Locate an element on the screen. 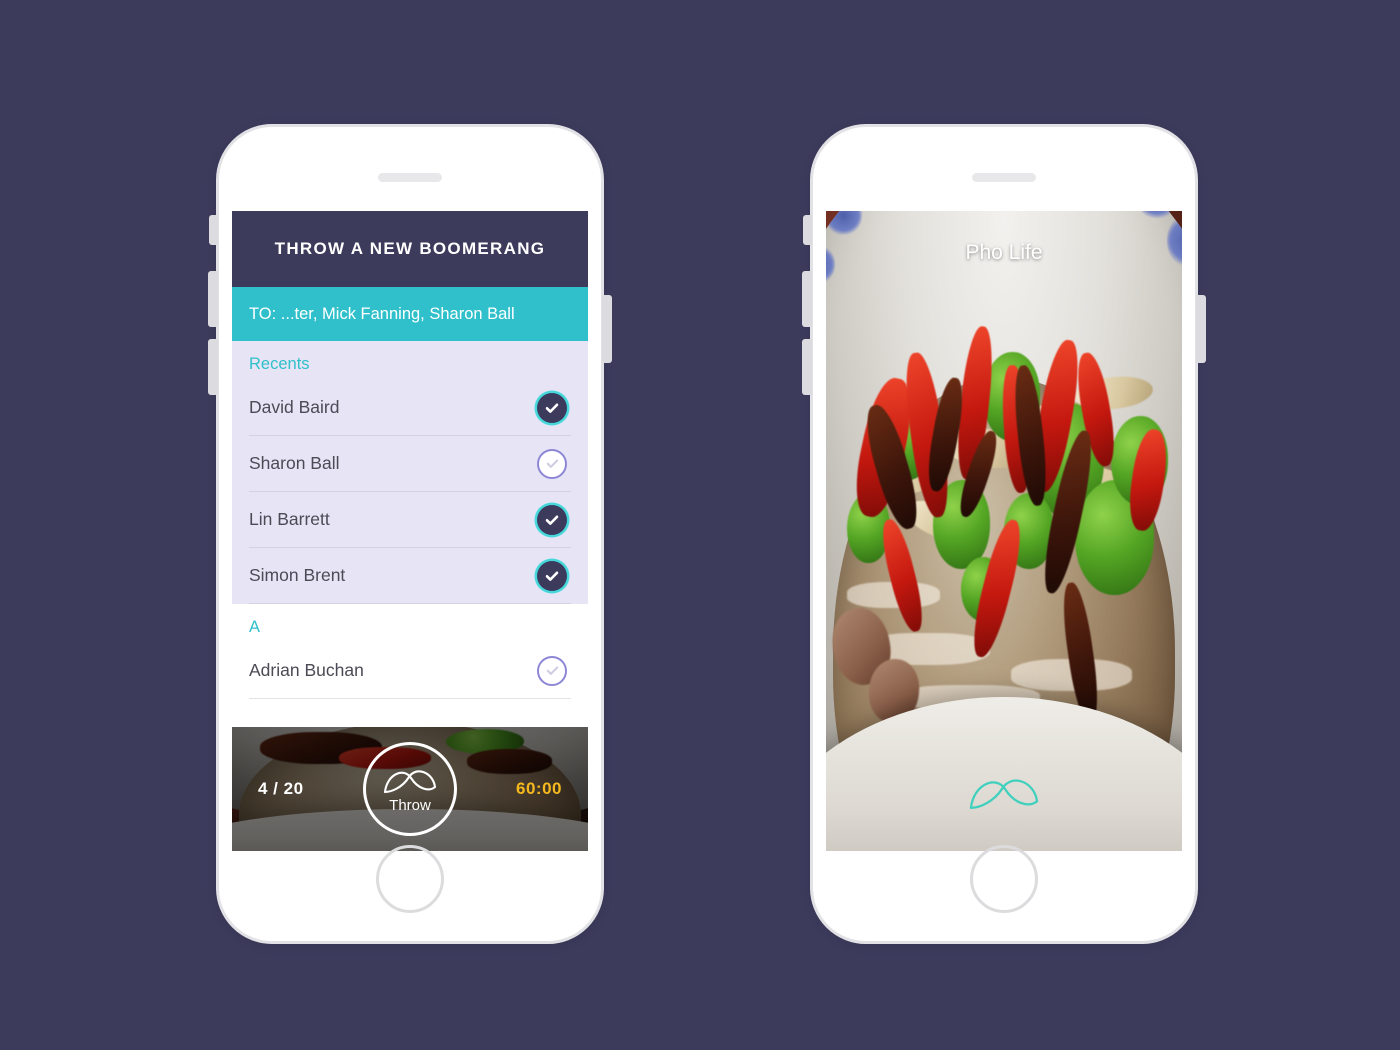 The image size is (1400, 1050). contact-row: Simon Brent is located at coordinates (410, 576).